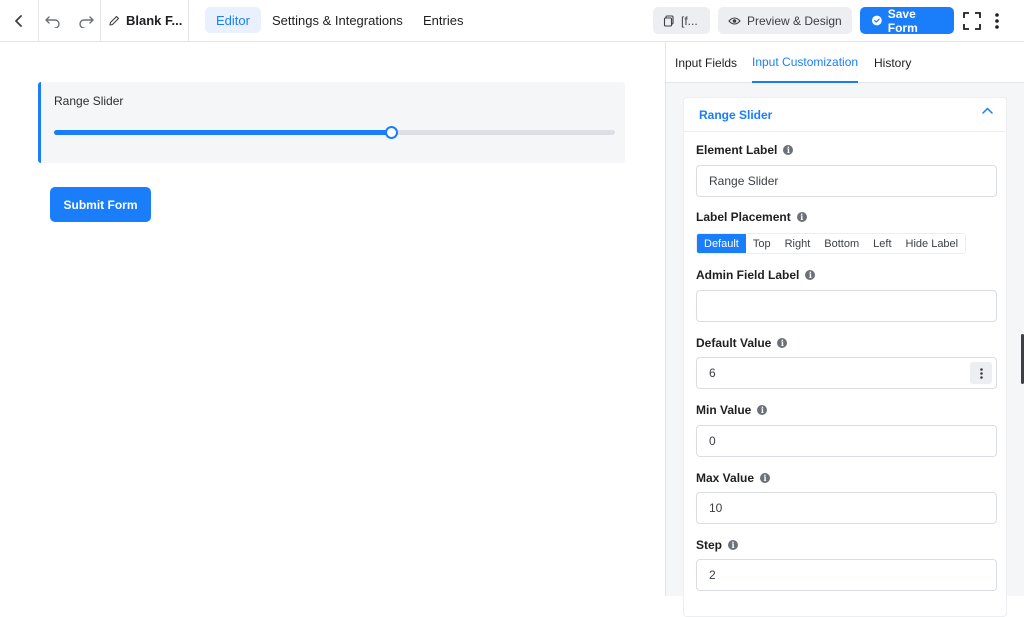  I want to click on min-value-input: 0, so click(846, 441).